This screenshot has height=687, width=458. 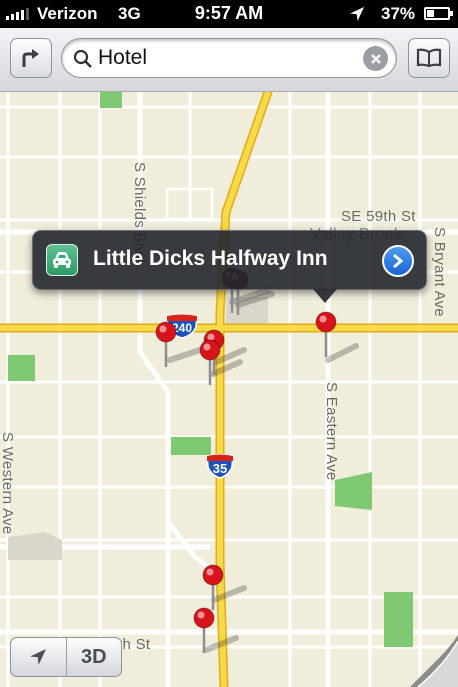 I want to click on callout-title: Little Dicks Halfway Inn, so click(x=210, y=258).